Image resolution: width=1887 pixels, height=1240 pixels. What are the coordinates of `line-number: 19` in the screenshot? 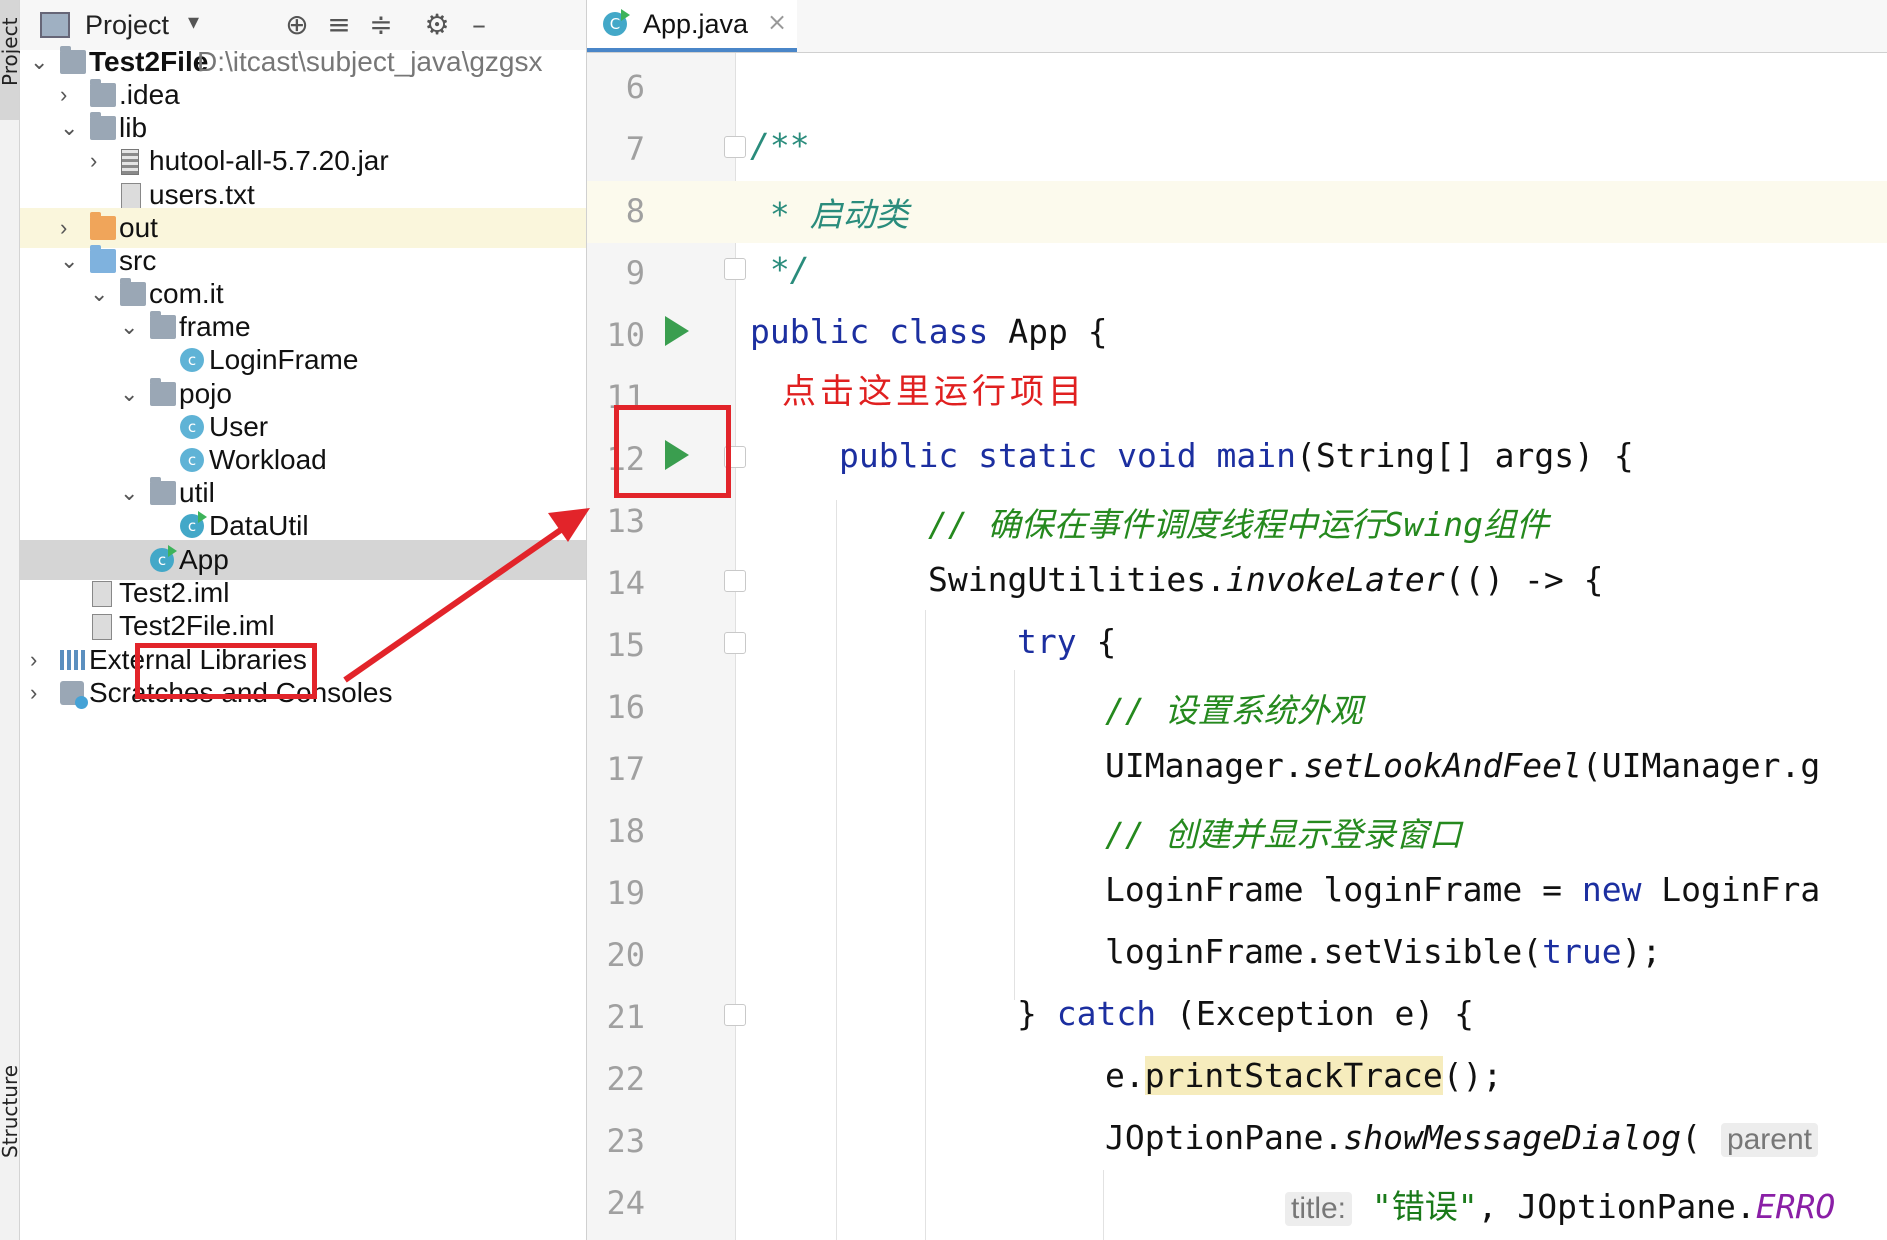 It's located at (625, 893).